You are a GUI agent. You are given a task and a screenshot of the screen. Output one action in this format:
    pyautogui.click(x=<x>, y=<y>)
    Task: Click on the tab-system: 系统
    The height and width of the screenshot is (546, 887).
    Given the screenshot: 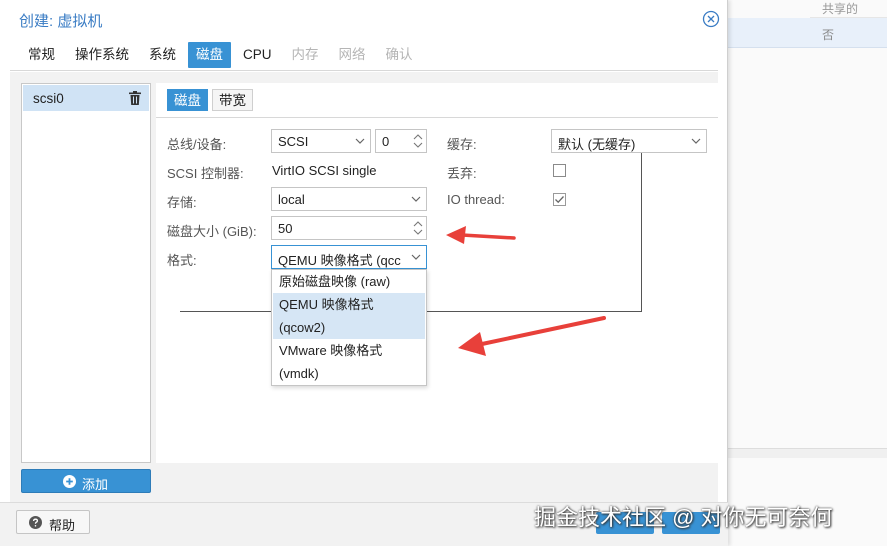 What is the action you would take?
    pyautogui.click(x=162, y=55)
    